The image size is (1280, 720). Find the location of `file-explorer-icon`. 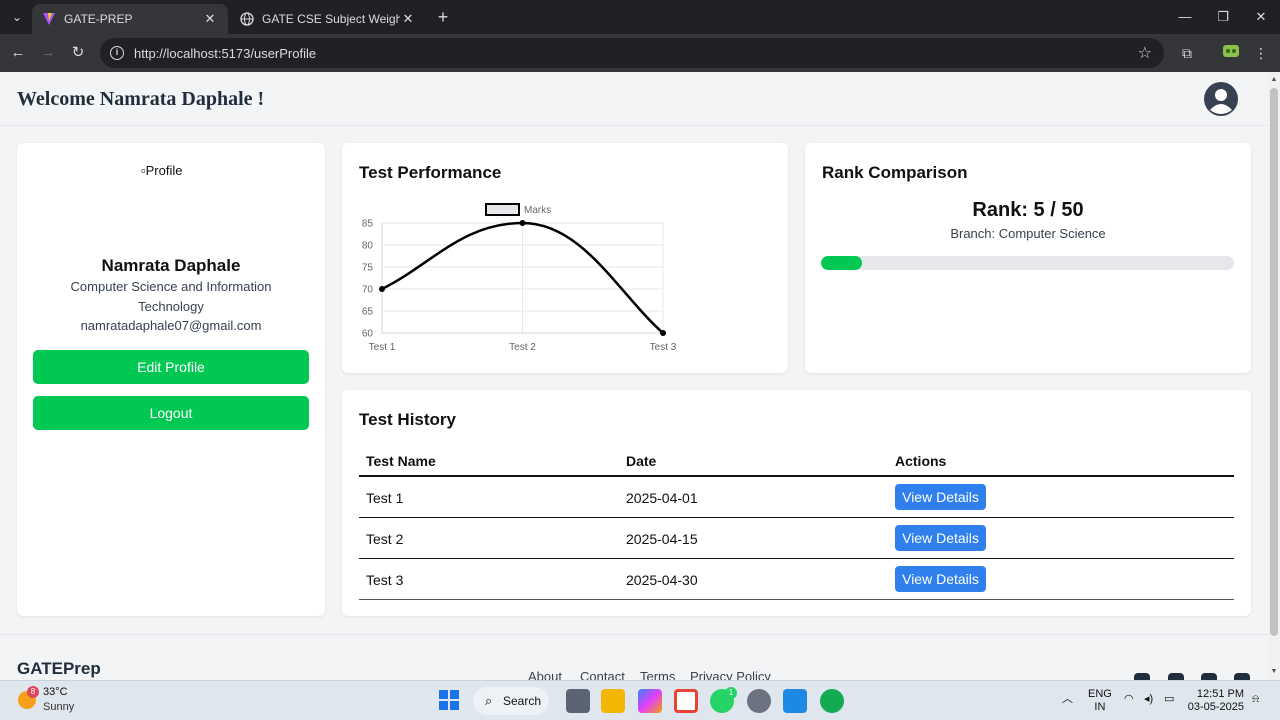

file-explorer-icon is located at coordinates (613, 701).